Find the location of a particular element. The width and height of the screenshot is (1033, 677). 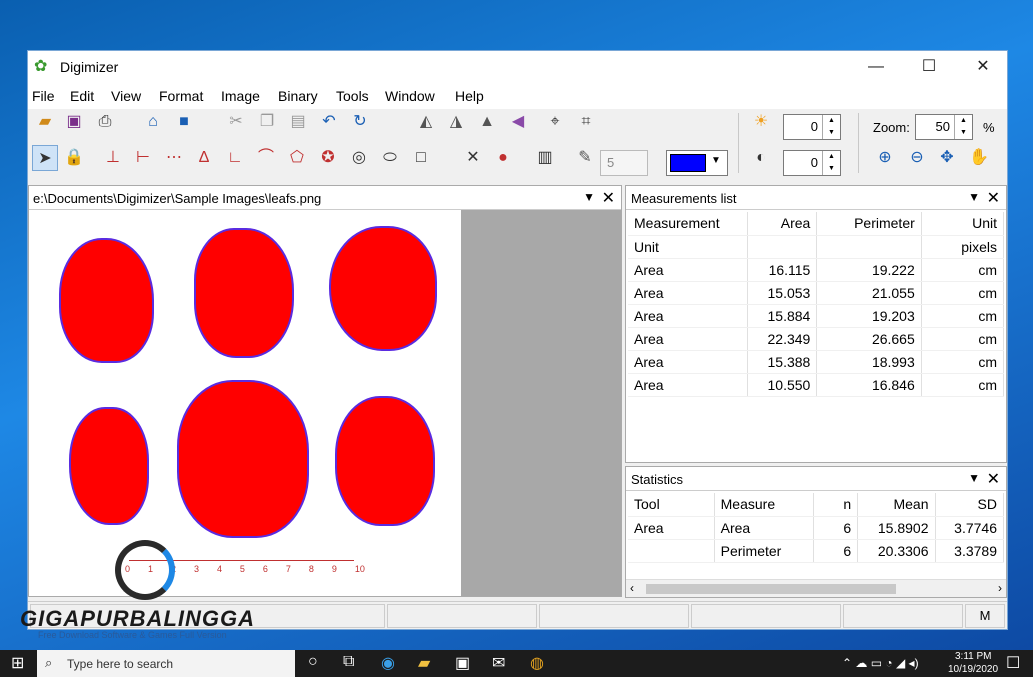

scroll-left-icon: ‹ is located at coordinates (632, 588).